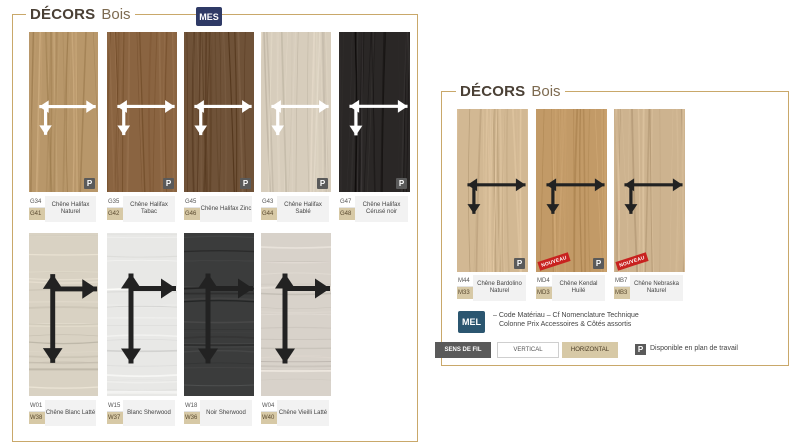 The height and width of the screenshot is (445, 792). Describe the element at coordinates (463, 350) in the screenshot. I see `grain-direction-label: SENS DE FIL` at that location.